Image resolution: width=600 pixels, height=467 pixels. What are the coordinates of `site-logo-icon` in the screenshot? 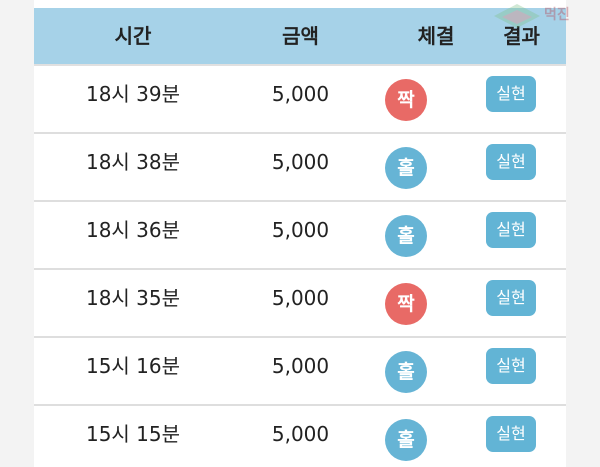 It's located at (517, 16).